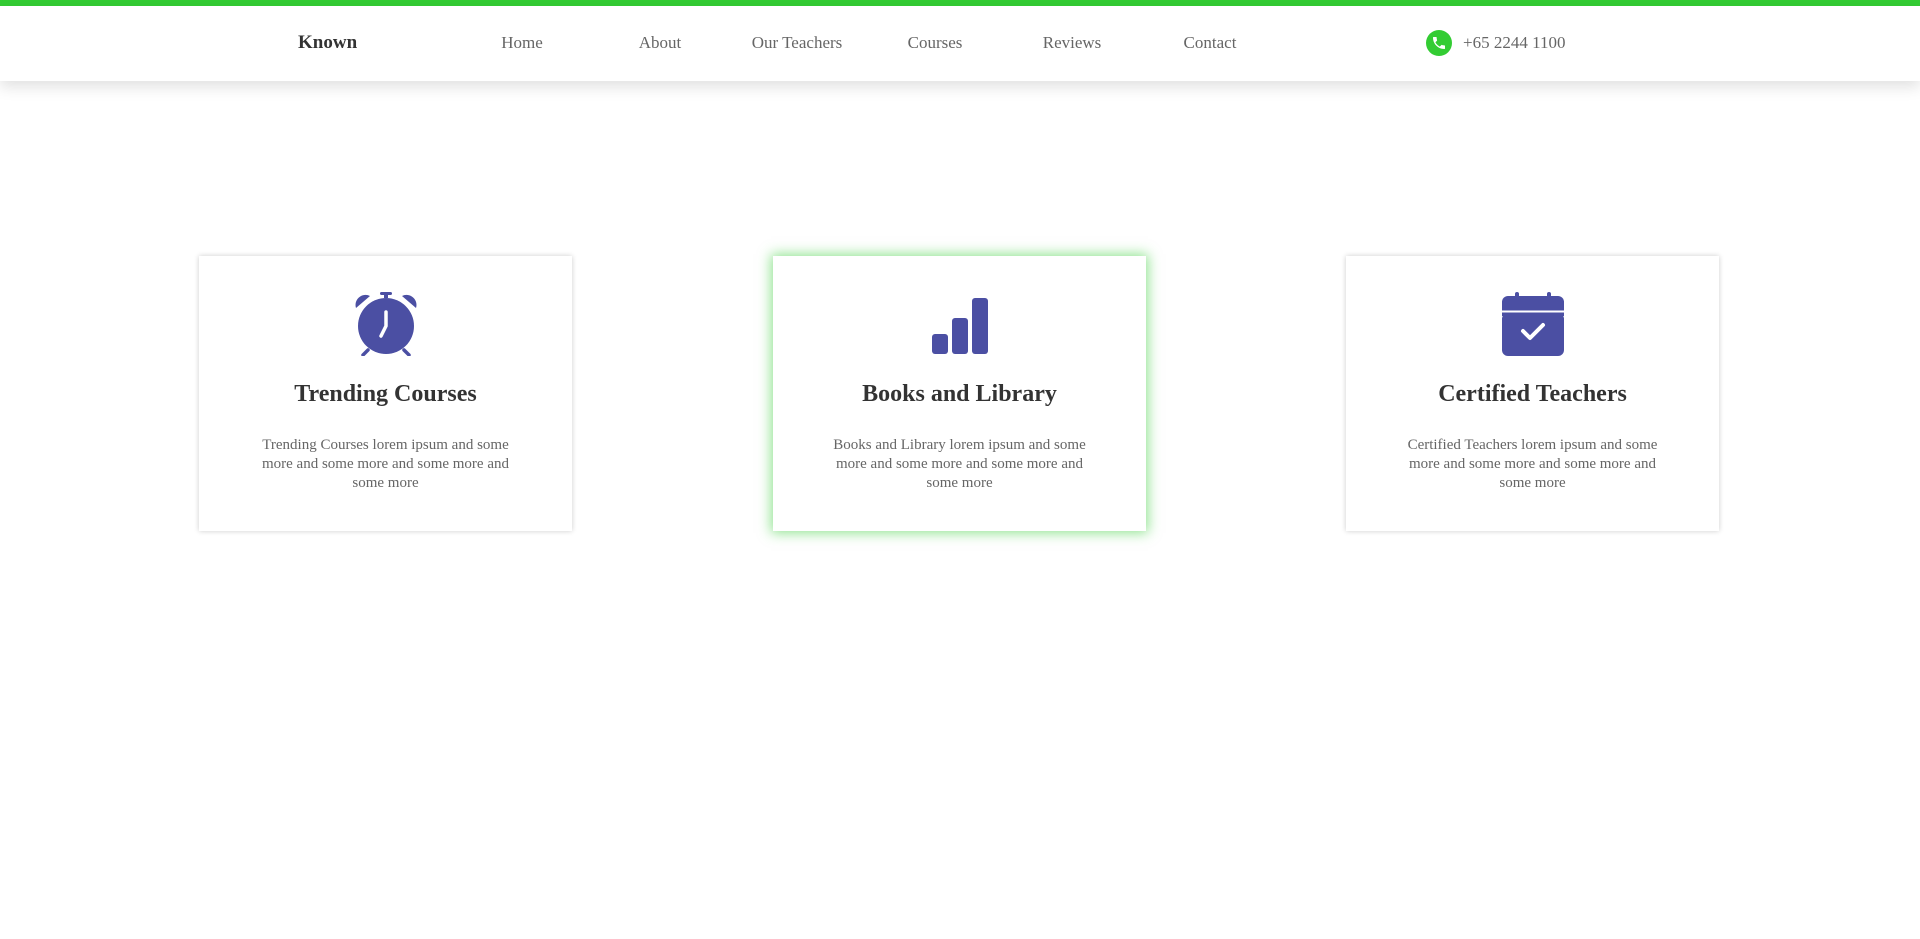 This screenshot has height=939, width=1920. What do you see at coordinates (935, 43) in the screenshot?
I see `nav-link-courses: Courses` at bounding box center [935, 43].